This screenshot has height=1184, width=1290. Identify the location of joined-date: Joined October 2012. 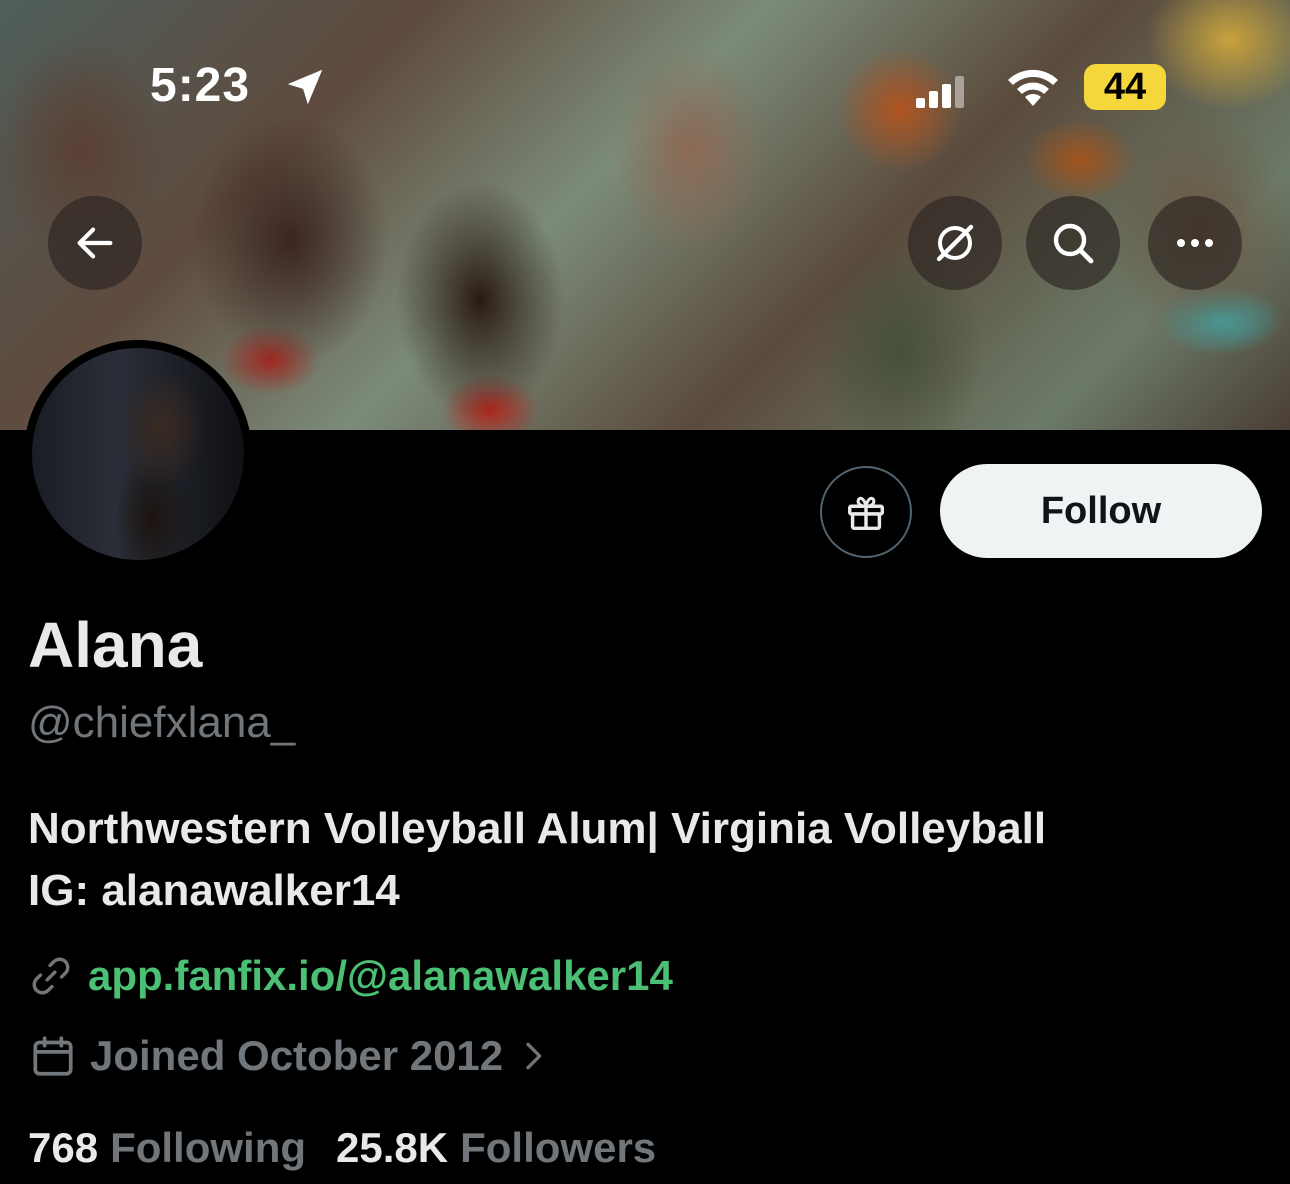
(297, 1055).